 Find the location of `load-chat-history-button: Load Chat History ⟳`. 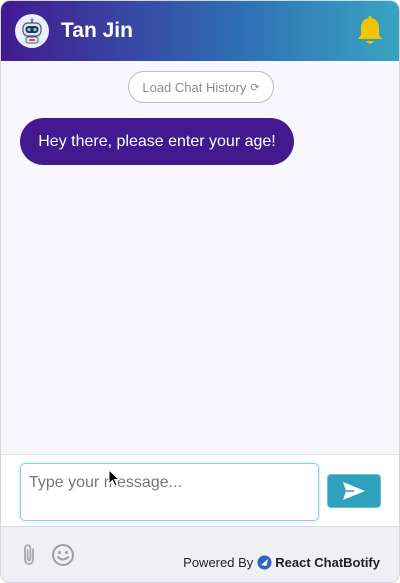

load-chat-history-button: Load Chat History ⟳ is located at coordinates (201, 87).